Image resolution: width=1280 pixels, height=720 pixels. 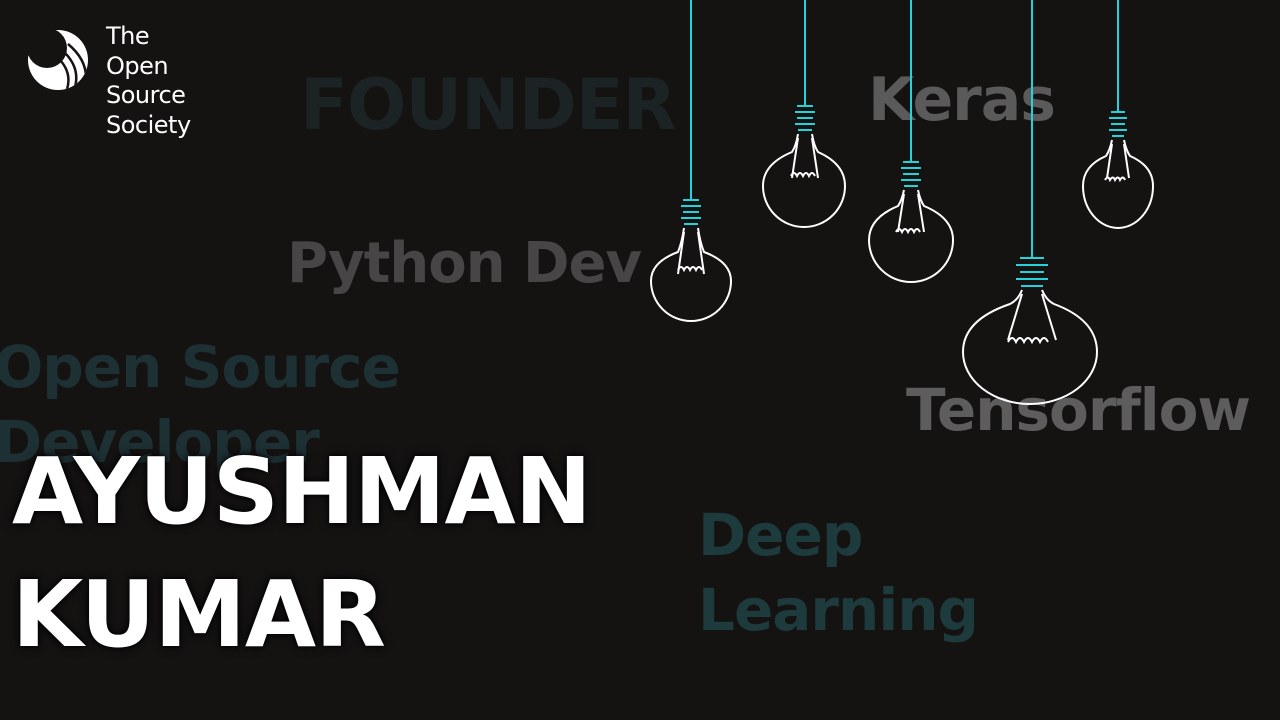 What do you see at coordinates (137, 65) in the screenshot?
I see `logo-line-open: Open` at bounding box center [137, 65].